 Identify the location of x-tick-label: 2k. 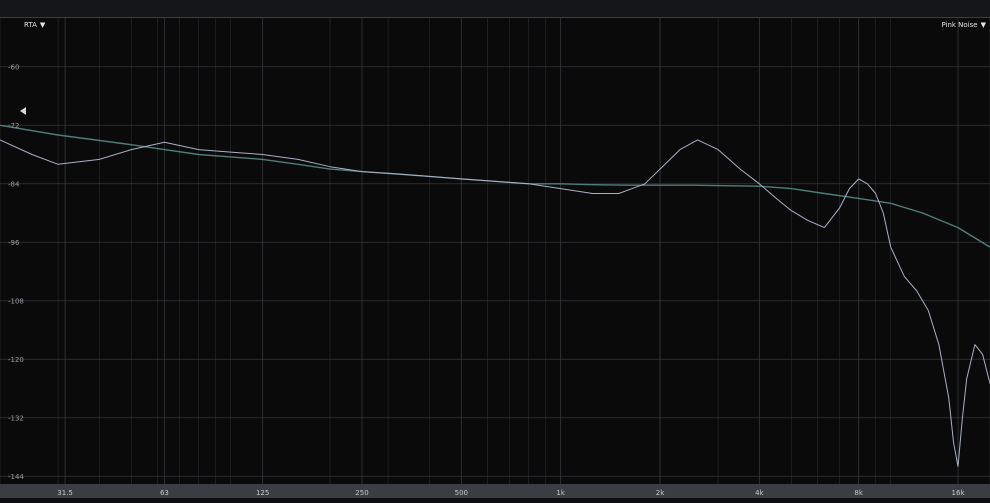
(660, 493).